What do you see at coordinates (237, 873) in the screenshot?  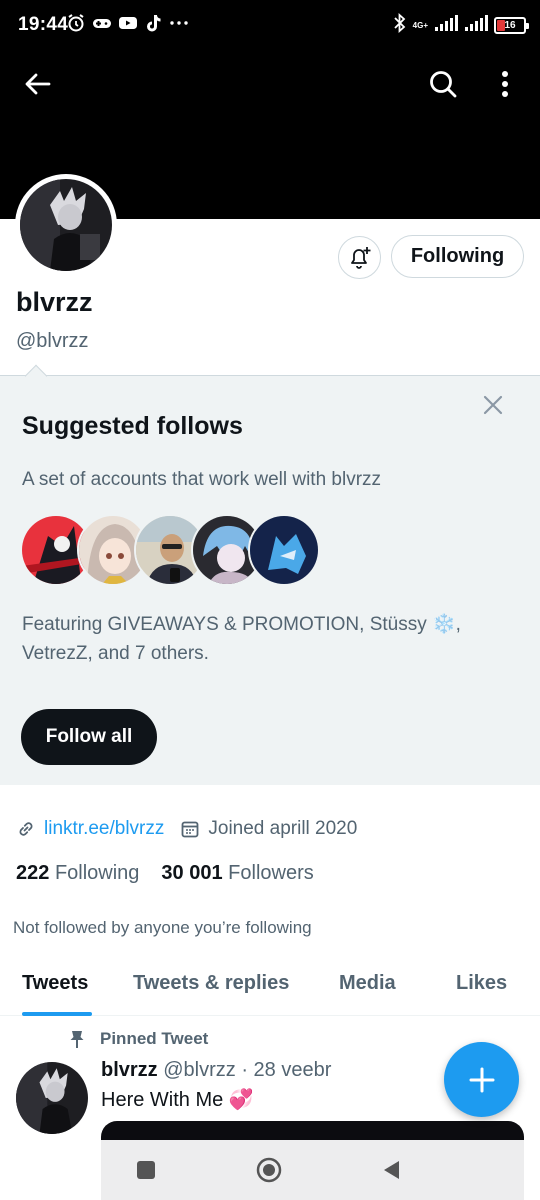 I see `followers-count-link: 30 001 Followers` at bounding box center [237, 873].